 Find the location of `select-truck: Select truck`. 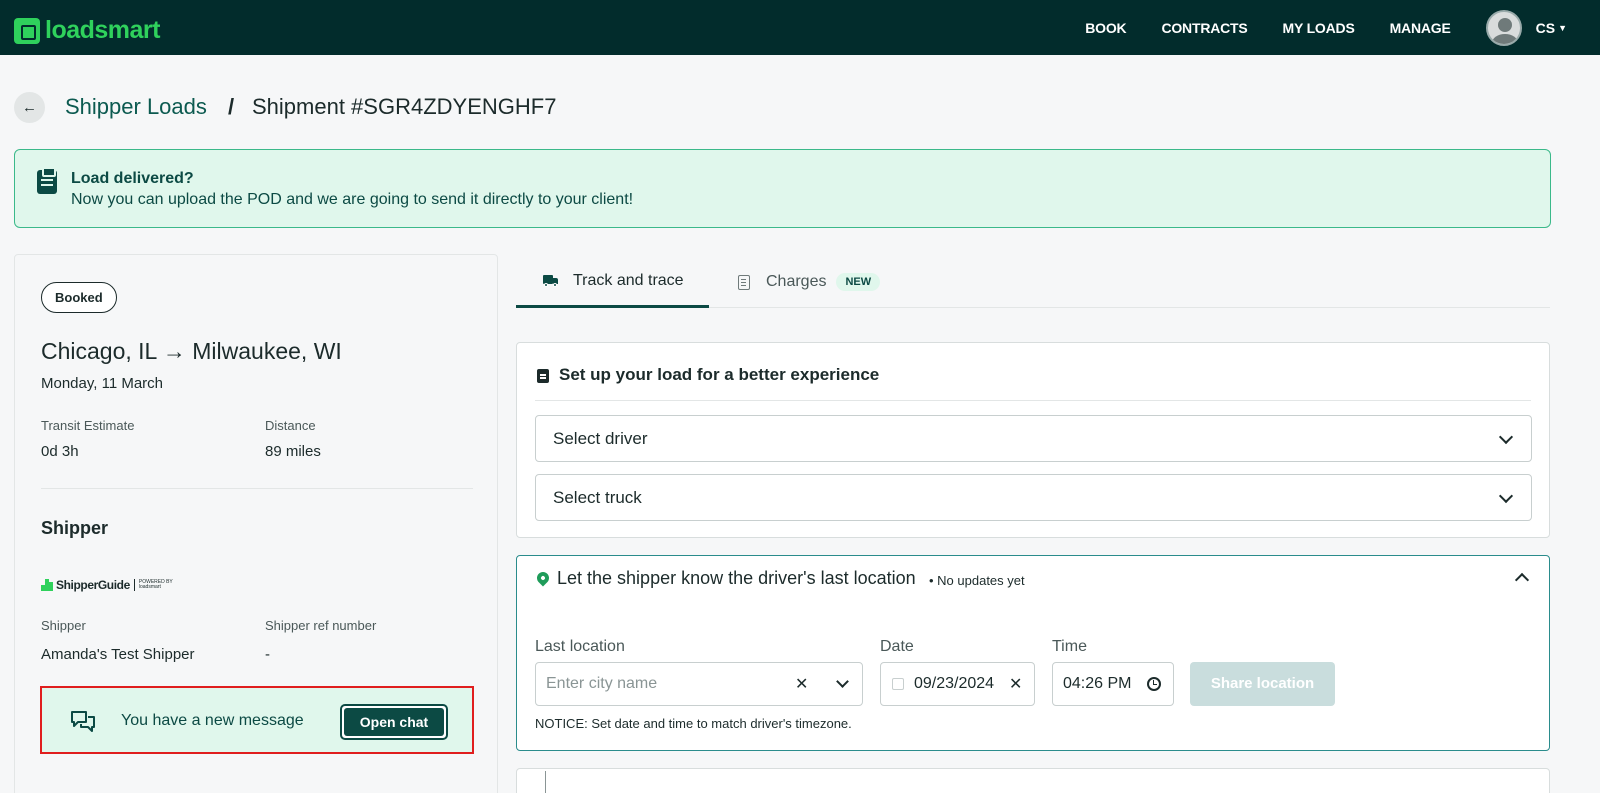

select-truck: Select truck is located at coordinates (1033, 497).